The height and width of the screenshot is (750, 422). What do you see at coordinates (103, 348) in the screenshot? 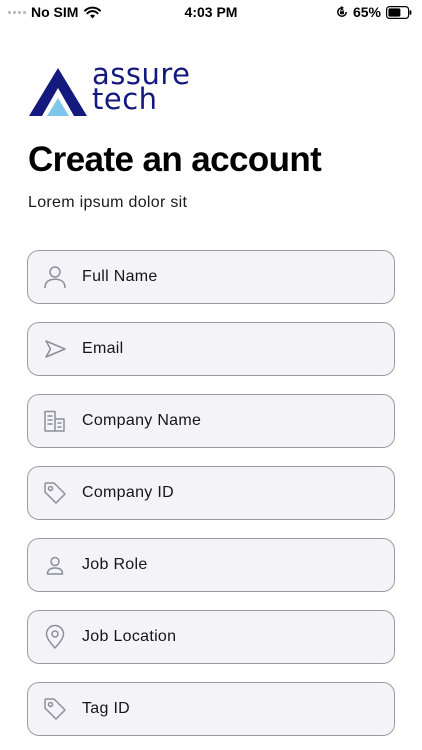
I see `email-label: Email` at bounding box center [103, 348].